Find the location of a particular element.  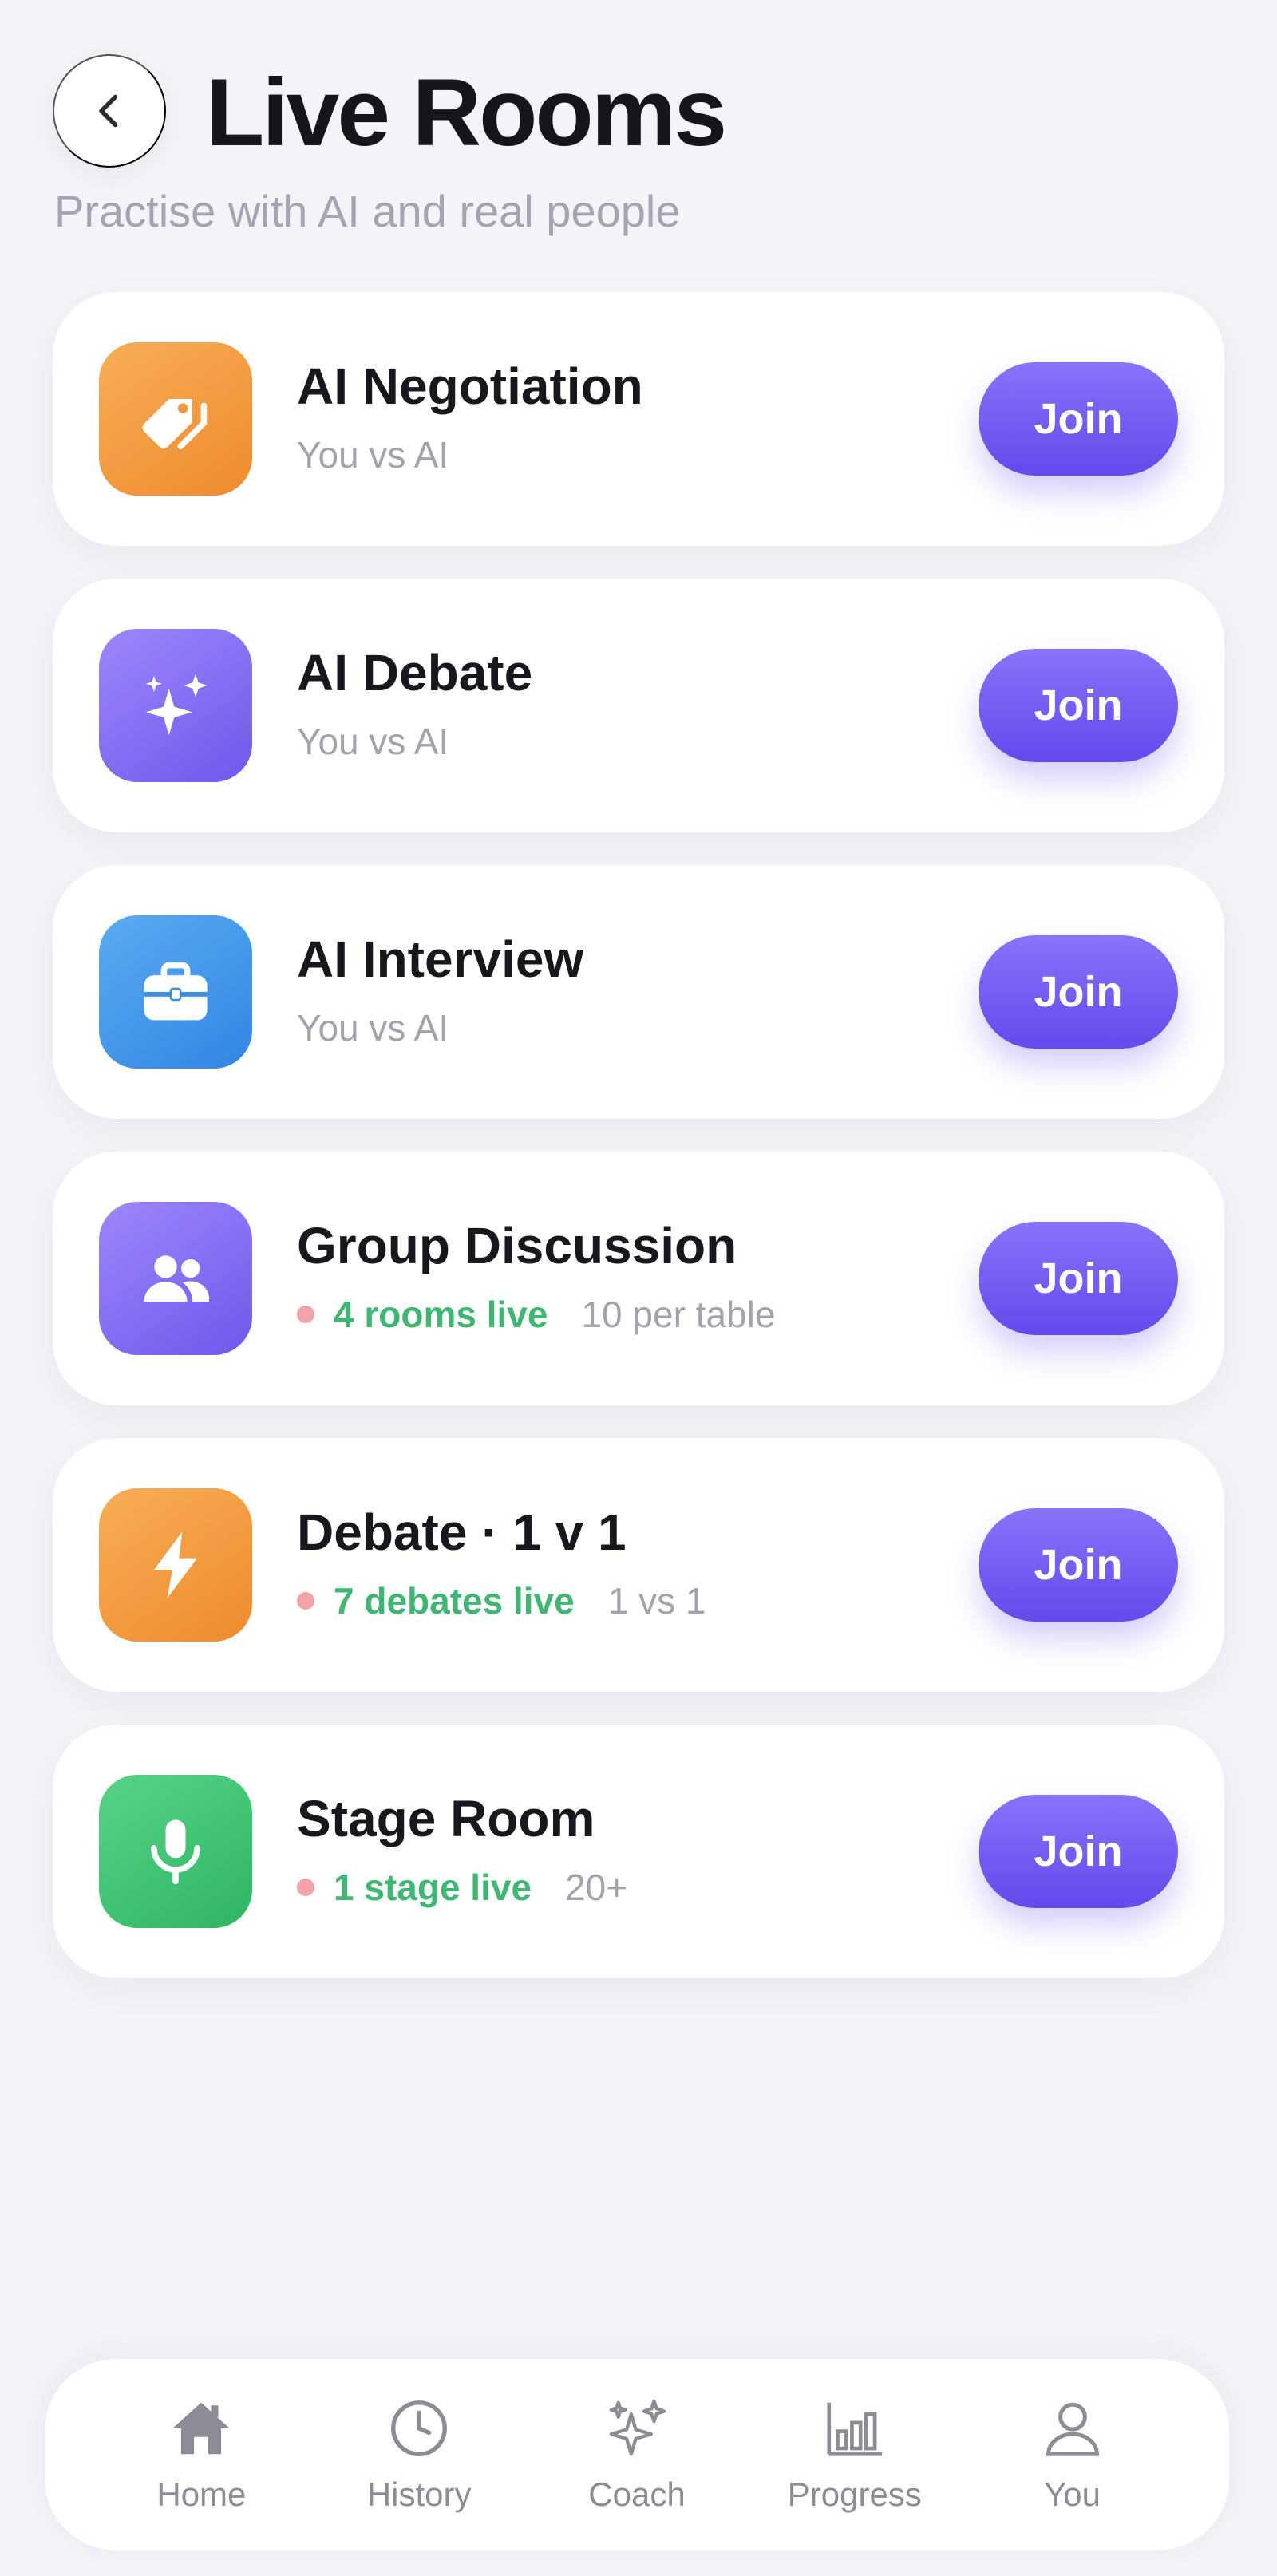

room-capacity: 1 vs 1 is located at coordinates (656, 1601).